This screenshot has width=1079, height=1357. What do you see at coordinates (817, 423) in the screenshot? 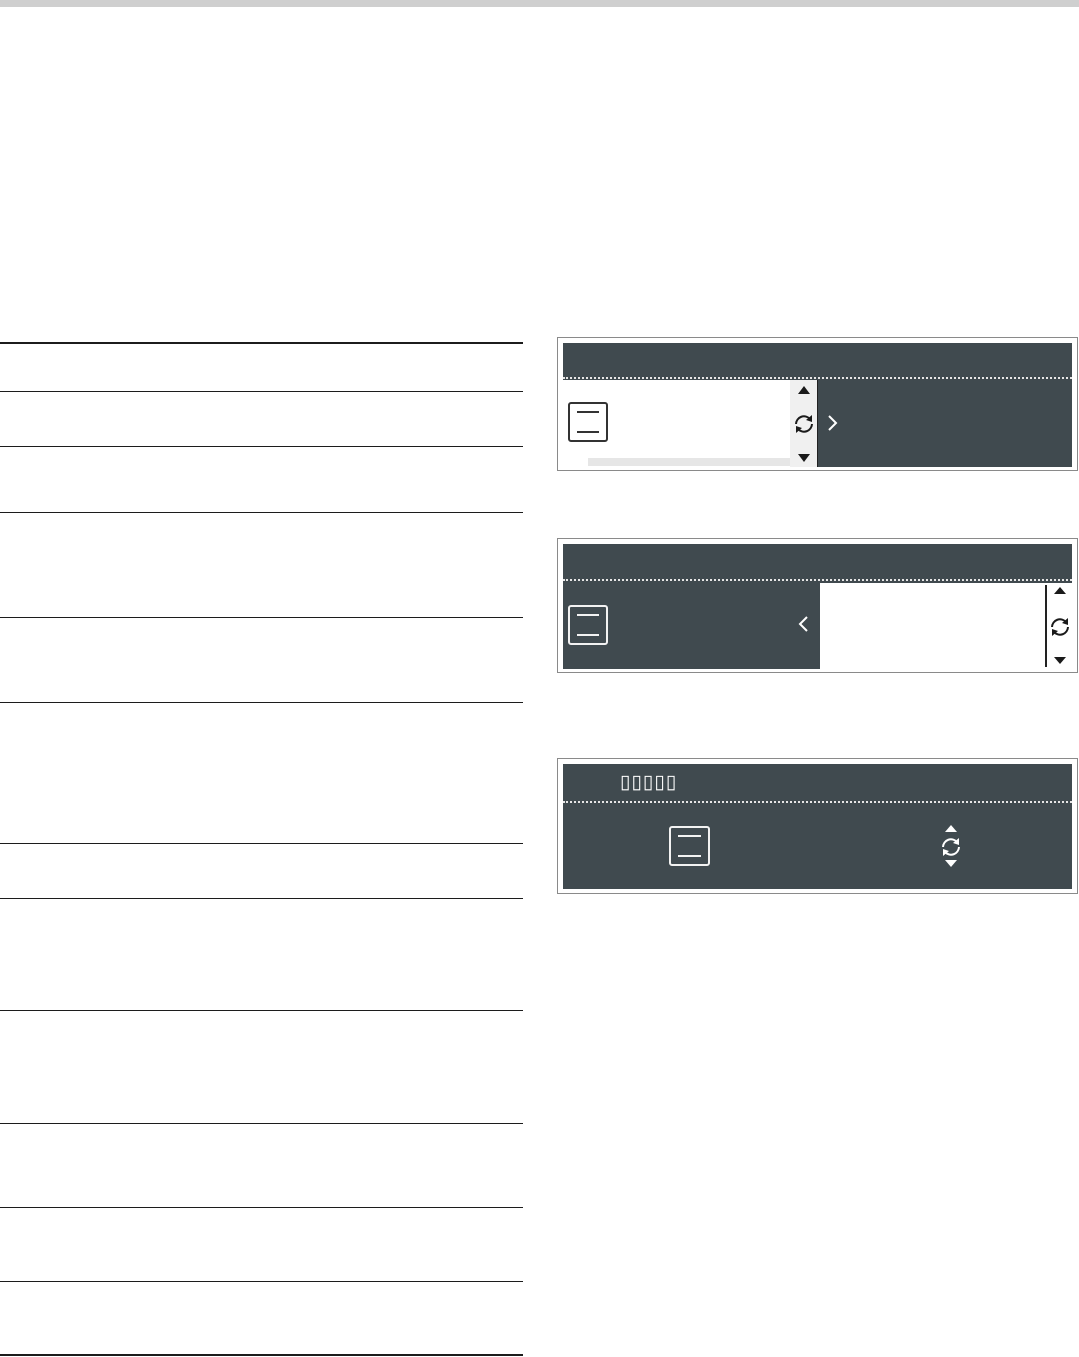
I see `panel-1-separator` at bounding box center [817, 423].